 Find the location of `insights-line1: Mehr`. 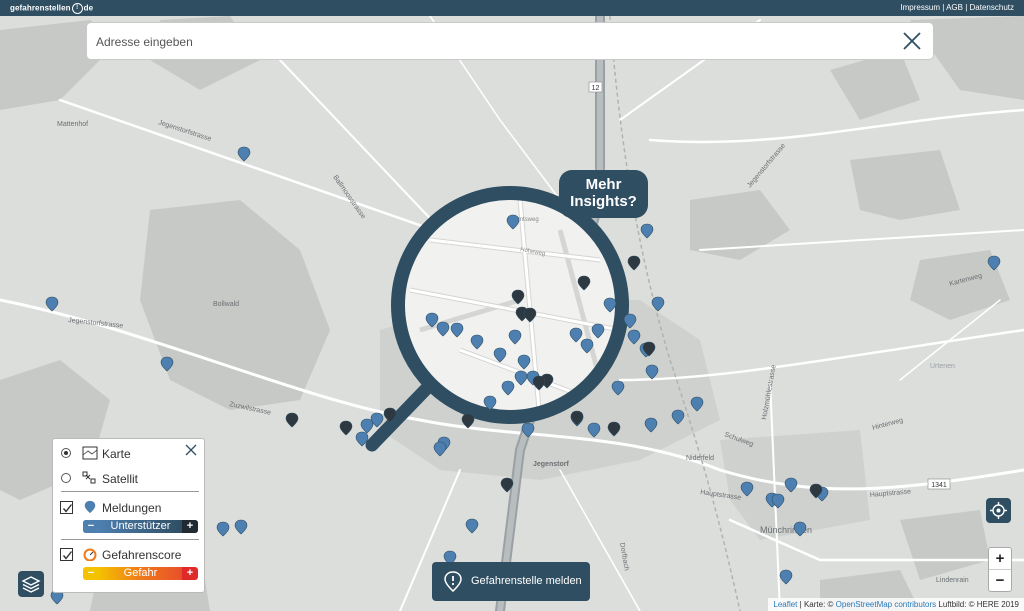

insights-line1: Mehr is located at coordinates (603, 184).